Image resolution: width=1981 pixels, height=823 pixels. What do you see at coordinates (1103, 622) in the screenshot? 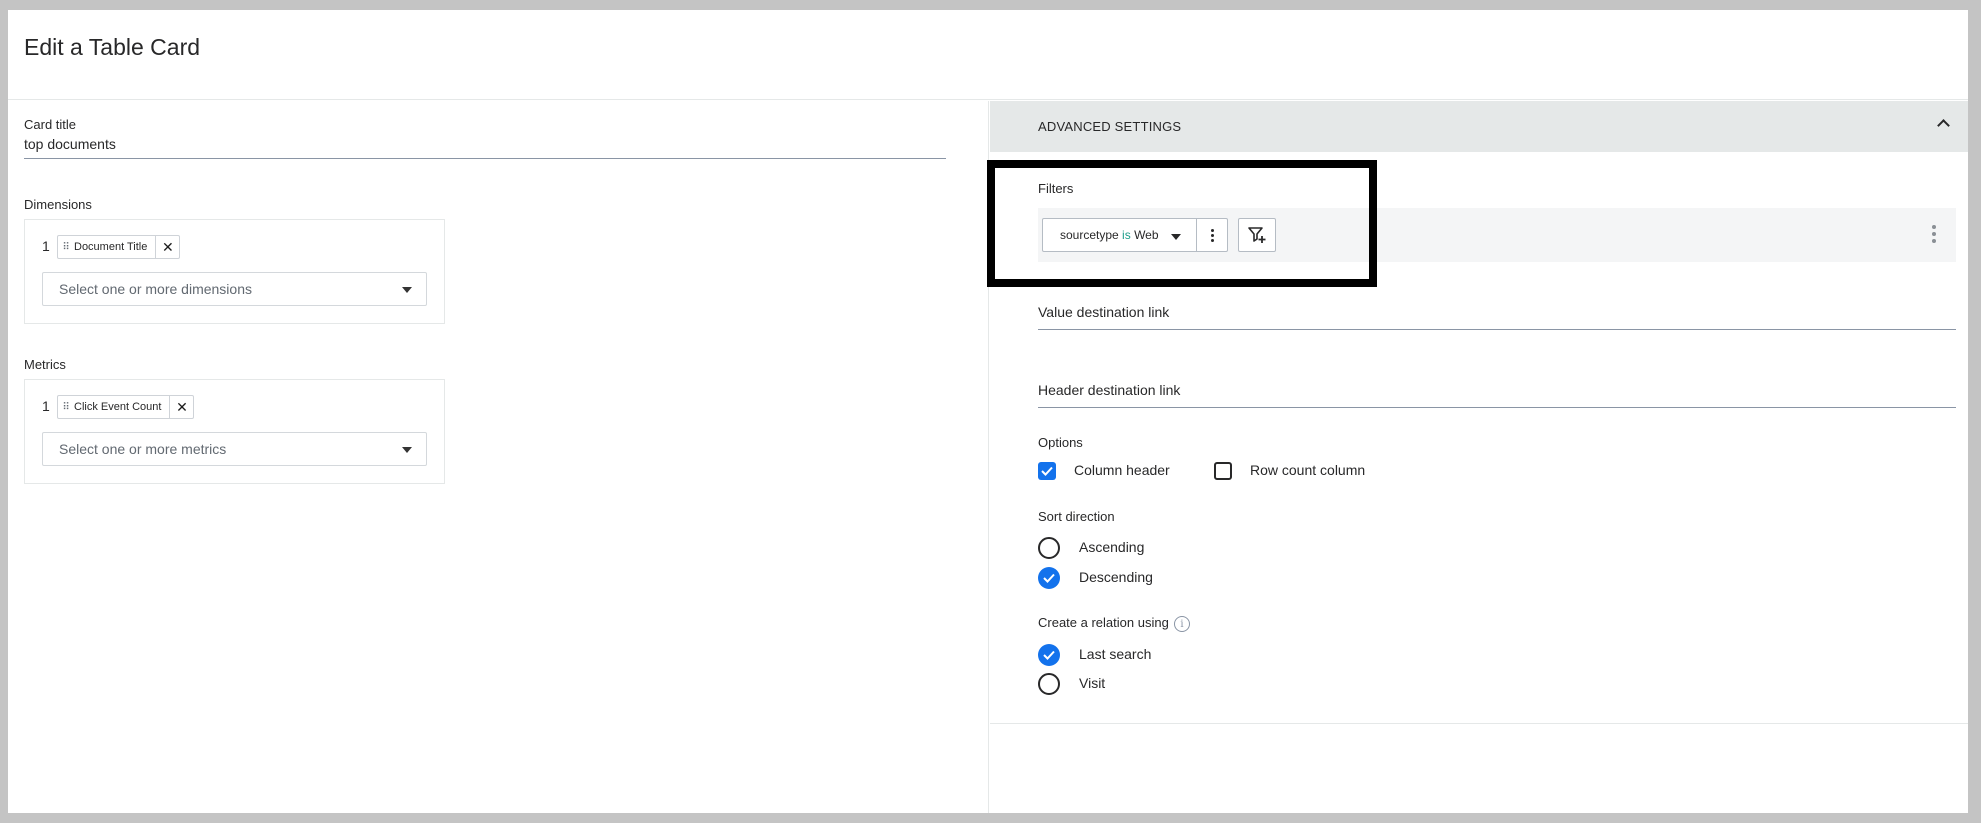
I see `relation-label: Create a relation using` at bounding box center [1103, 622].